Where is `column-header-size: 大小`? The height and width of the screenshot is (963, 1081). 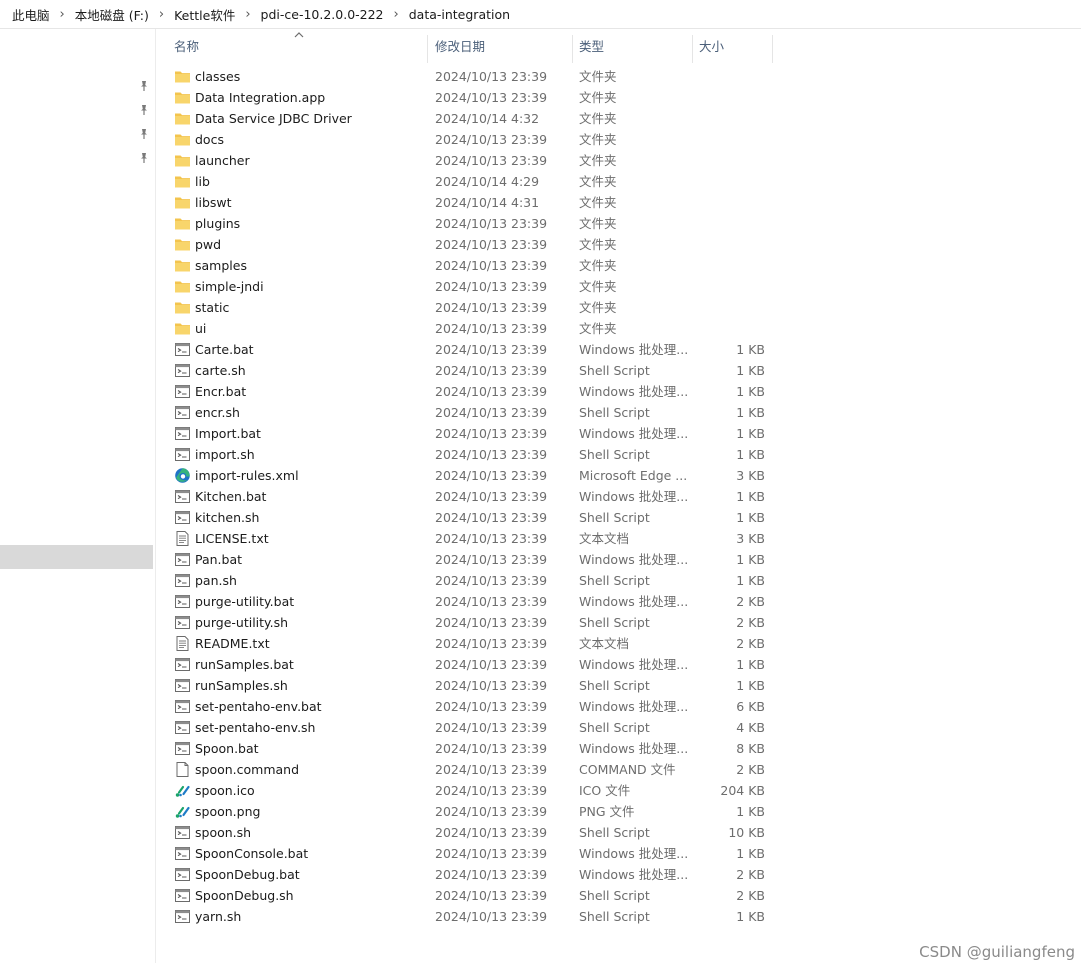 column-header-size: 大小 is located at coordinates (711, 46).